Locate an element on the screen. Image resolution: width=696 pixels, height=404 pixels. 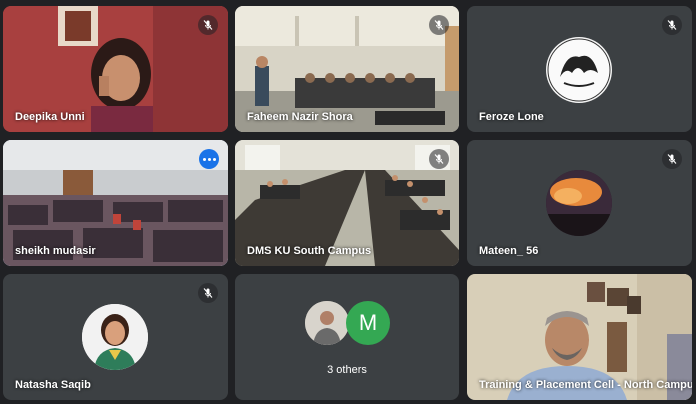
participant-tile-training: Training & Placement Cell - North Campus is located at coordinates (579, 337).